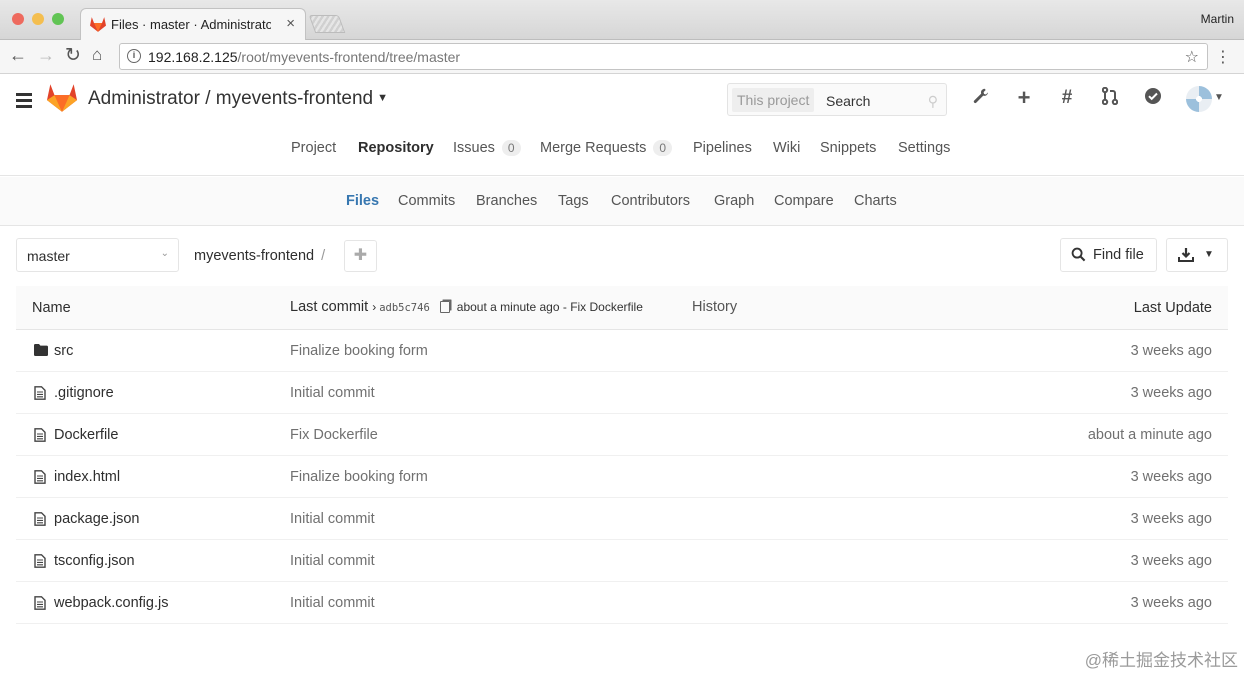 This screenshot has width=1244, height=677. Describe the element at coordinates (24, 102) in the screenshot. I see `hamburger-menu-icon` at that location.